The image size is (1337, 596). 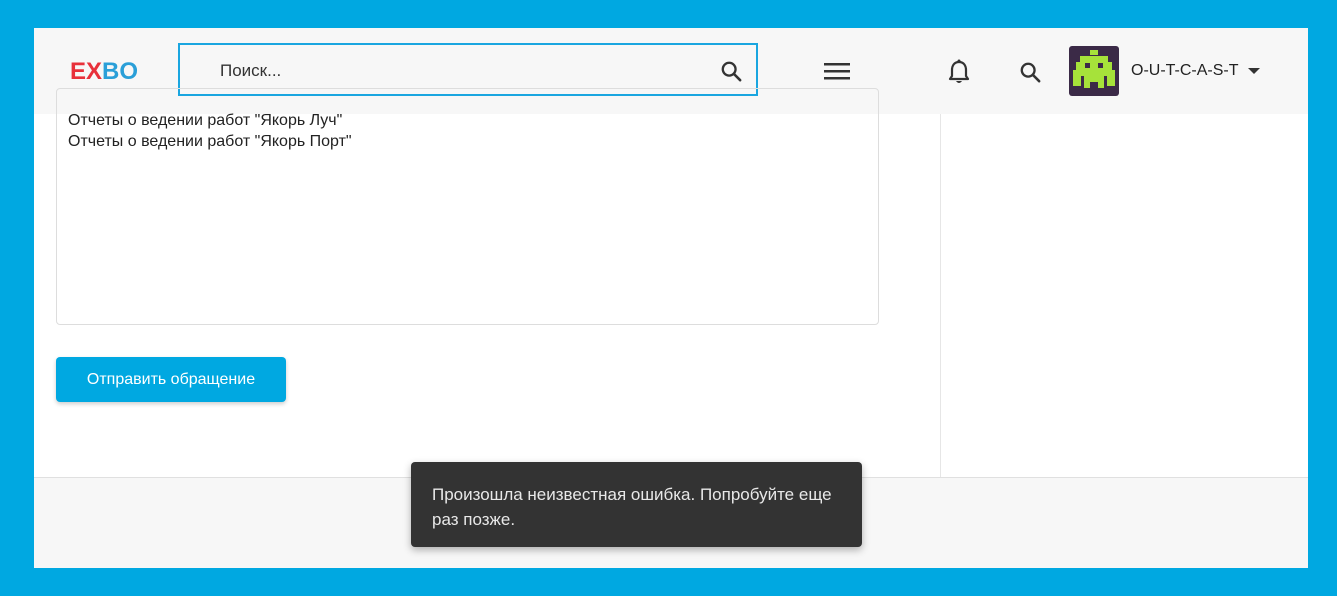 I want to click on exbo-logo: EXBO, so click(x=104, y=72).